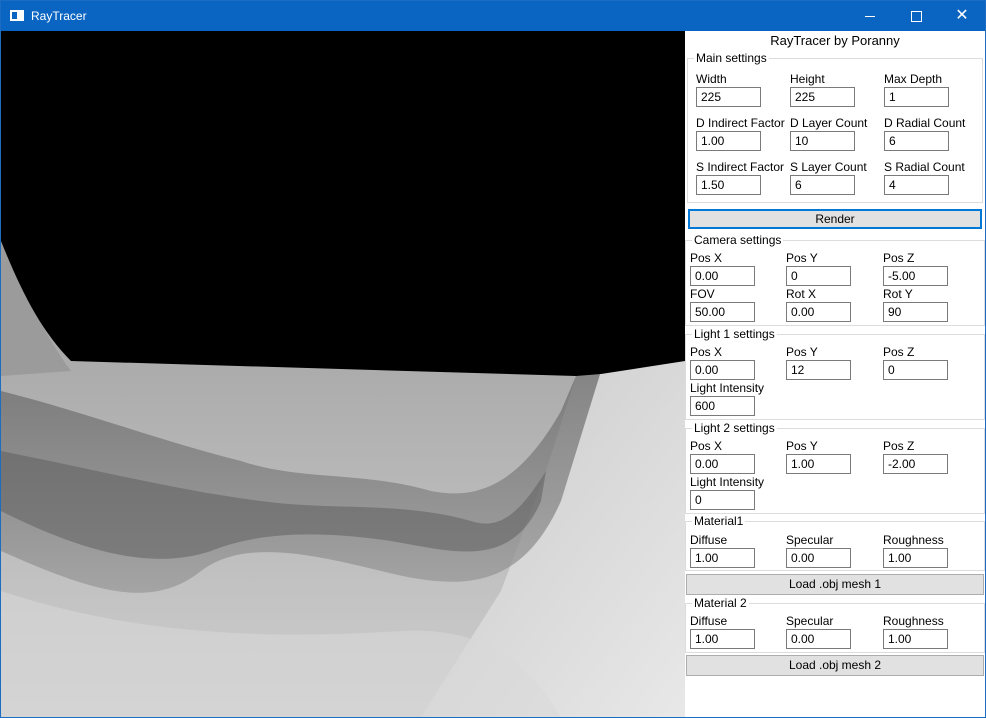 This screenshot has height=718, width=986. What do you see at coordinates (822, 185) in the screenshot?
I see `s-layer-count-input: 6` at bounding box center [822, 185].